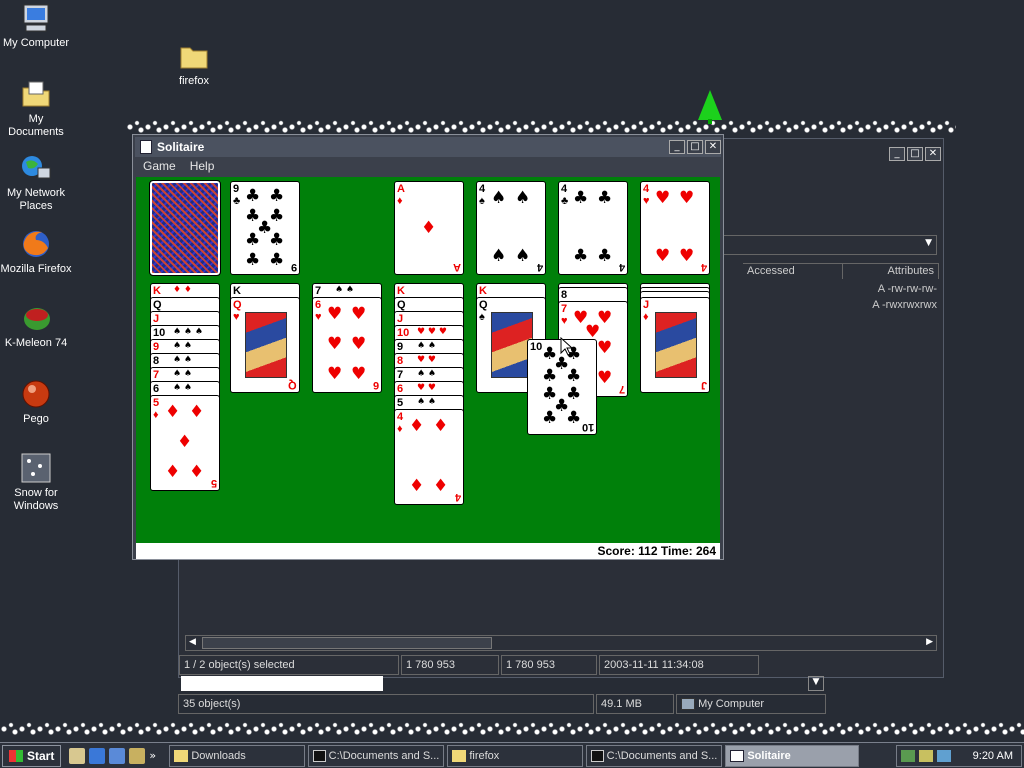 The height and width of the screenshot is (768, 1024). Describe the element at coordinates (36, 182) in the screenshot. I see `desktop-icon-network-places: My Network Places` at that location.